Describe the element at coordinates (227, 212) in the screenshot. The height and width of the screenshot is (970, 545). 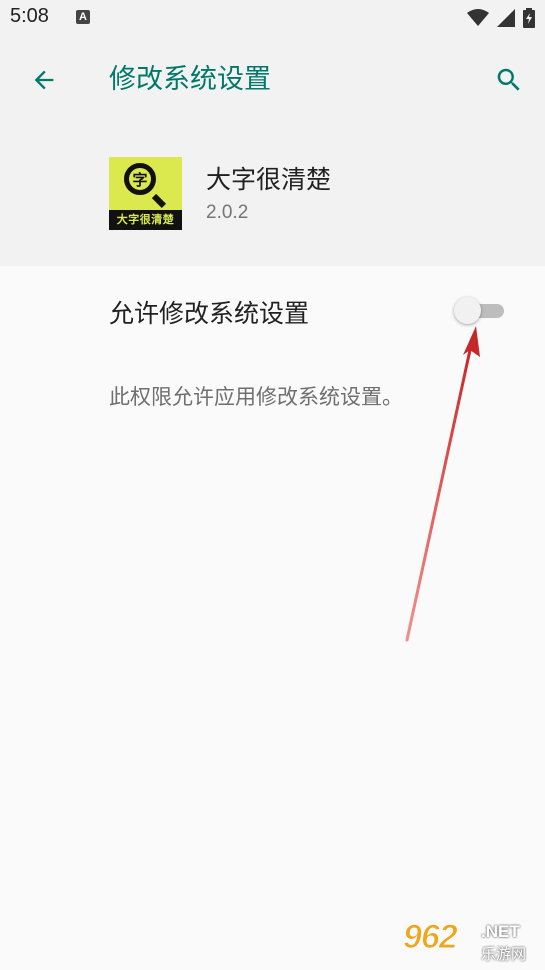
I see `app-version: 2.0.2` at that location.